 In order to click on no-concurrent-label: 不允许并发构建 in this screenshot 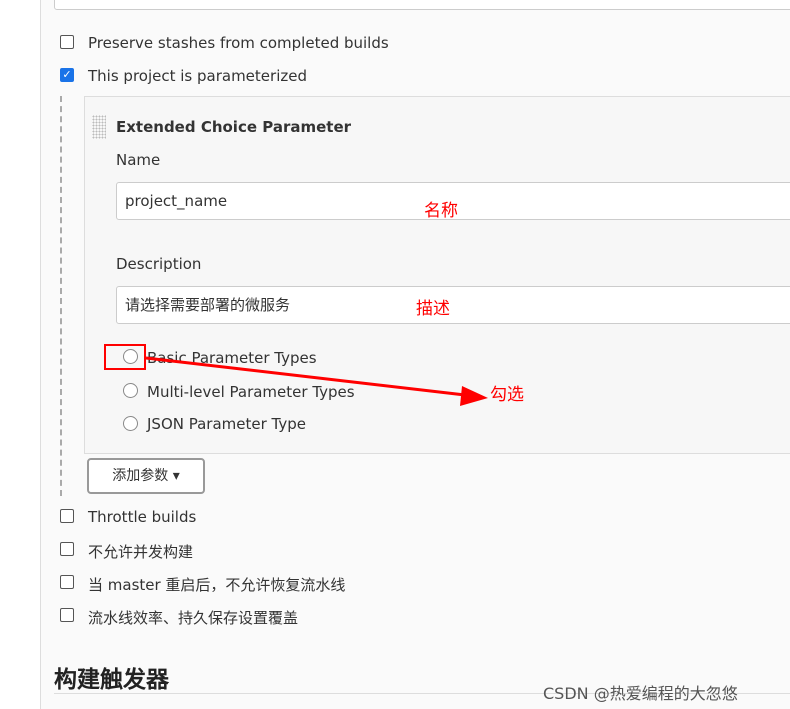, I will do `click(141, 552)`.